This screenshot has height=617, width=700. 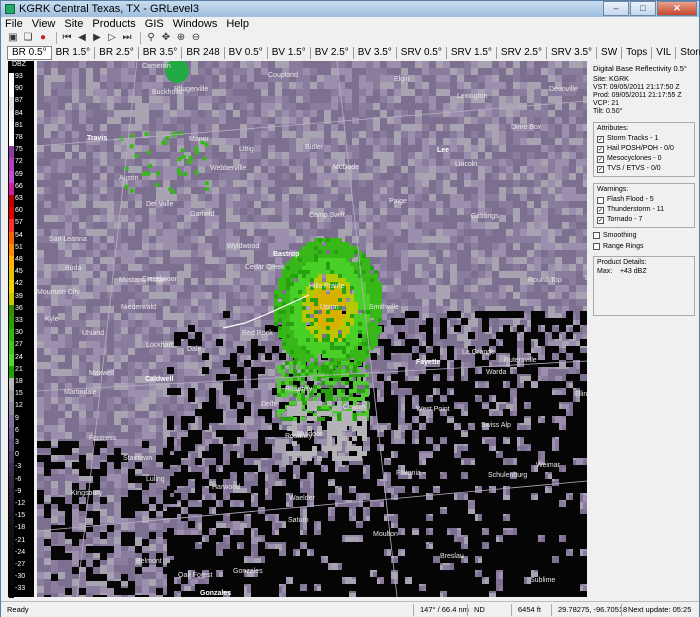 I want to click on menu-site: Site, so click(x=73, y=24).